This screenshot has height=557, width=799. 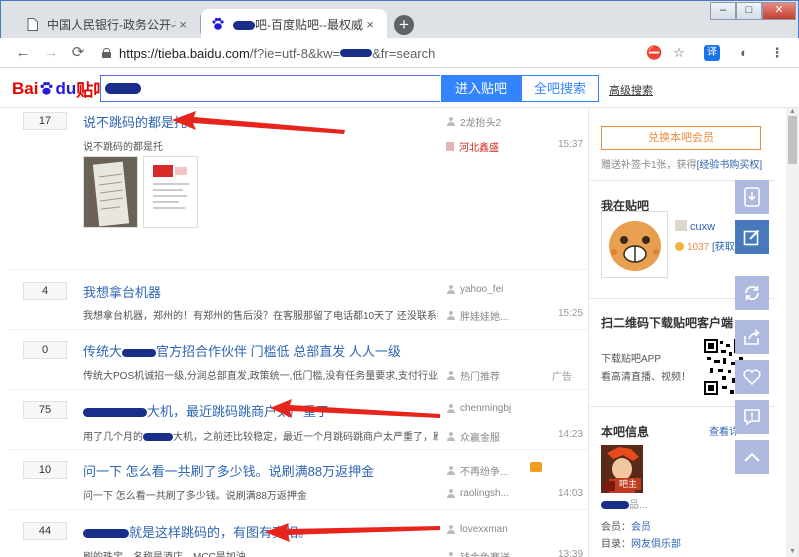 I want to click on window-close-button: ✕, so click(x=779, y=11).